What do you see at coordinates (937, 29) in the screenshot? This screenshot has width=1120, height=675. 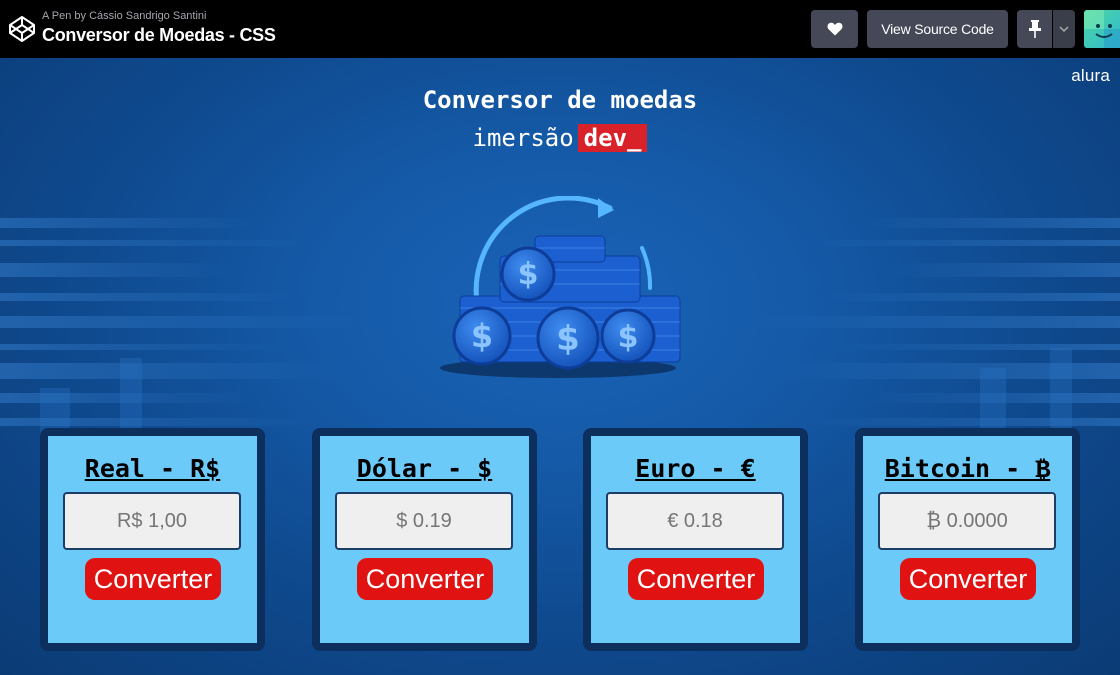 I see `view-source-button: View Source Code` at bounding box center [937, 29].